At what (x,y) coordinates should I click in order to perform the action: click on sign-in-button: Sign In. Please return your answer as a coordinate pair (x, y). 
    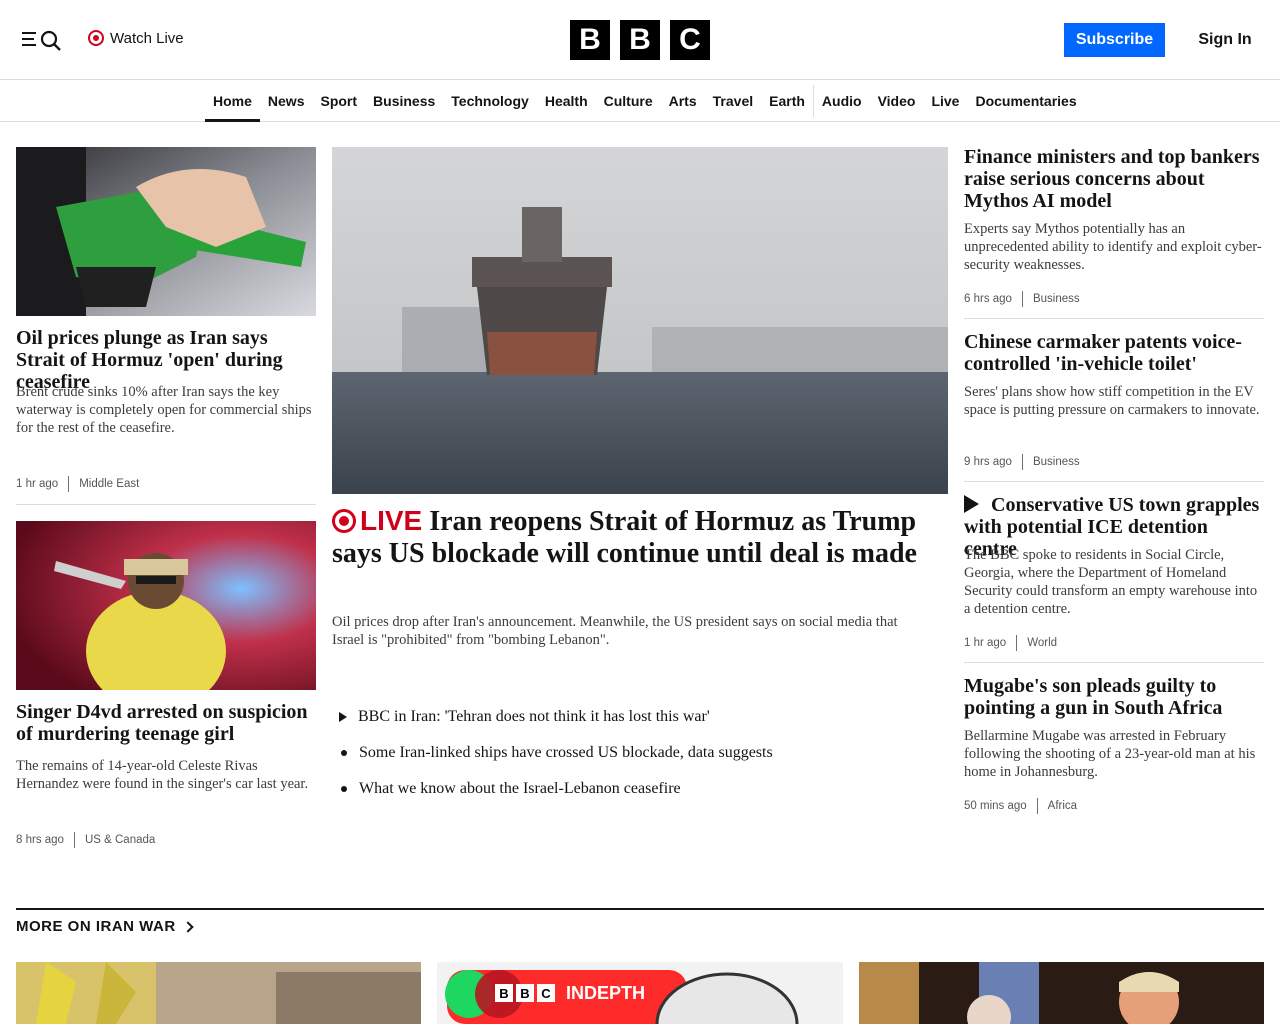
    Looking at the image, I should click on (1225, 40).